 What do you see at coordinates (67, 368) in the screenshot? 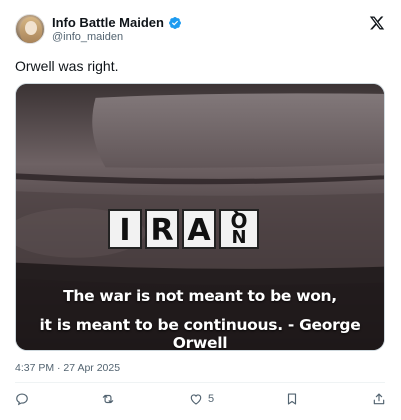
I see `tweet-timestamp: 4:37 PM · 27 Apr 2025` at bounding box center [67, 368].